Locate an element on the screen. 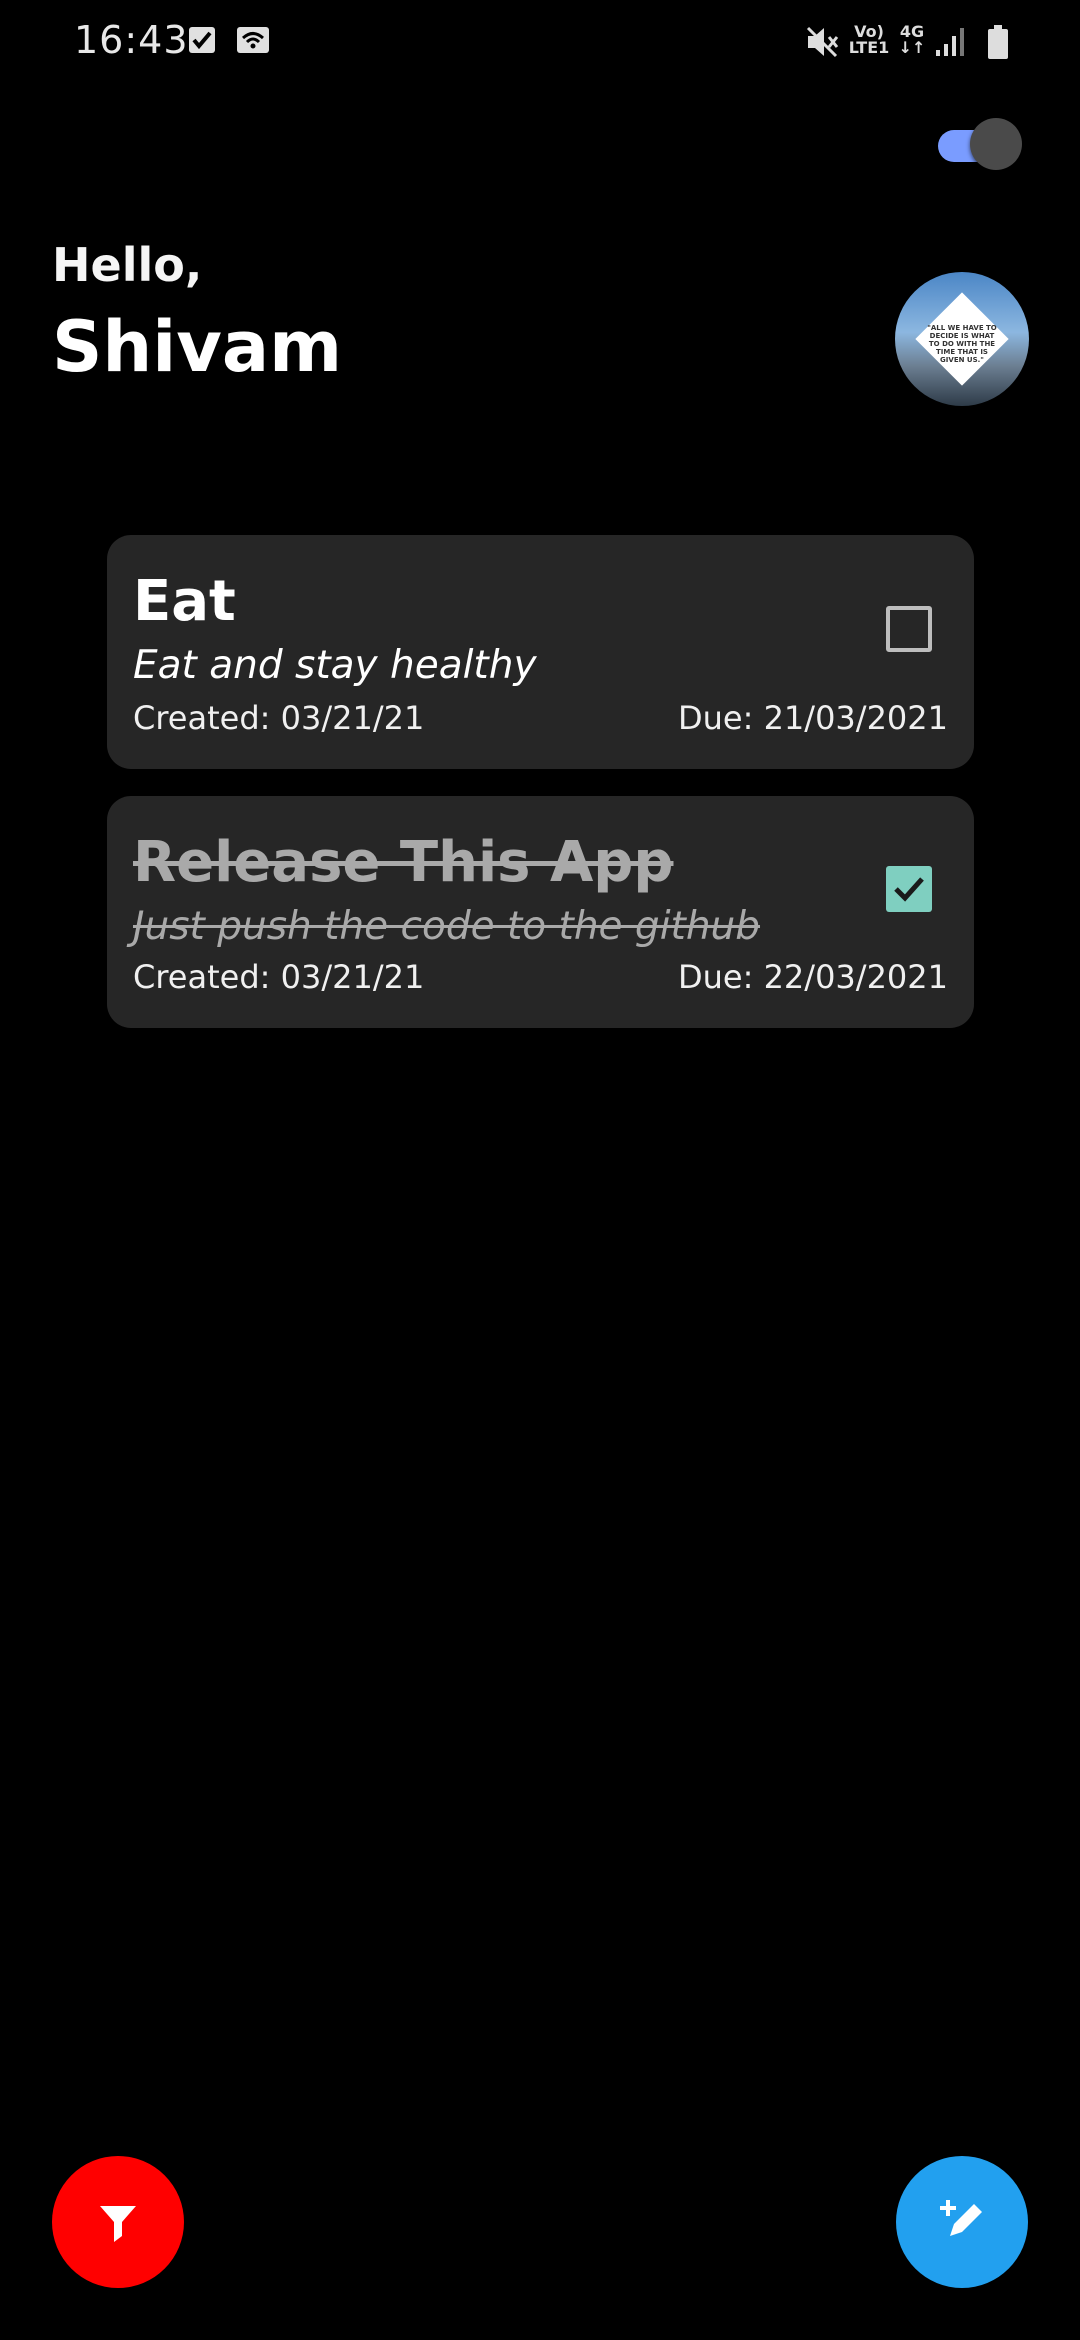 This screenshot has height=2340, width=1080. filter-button is located at coordinates (118, 2222).